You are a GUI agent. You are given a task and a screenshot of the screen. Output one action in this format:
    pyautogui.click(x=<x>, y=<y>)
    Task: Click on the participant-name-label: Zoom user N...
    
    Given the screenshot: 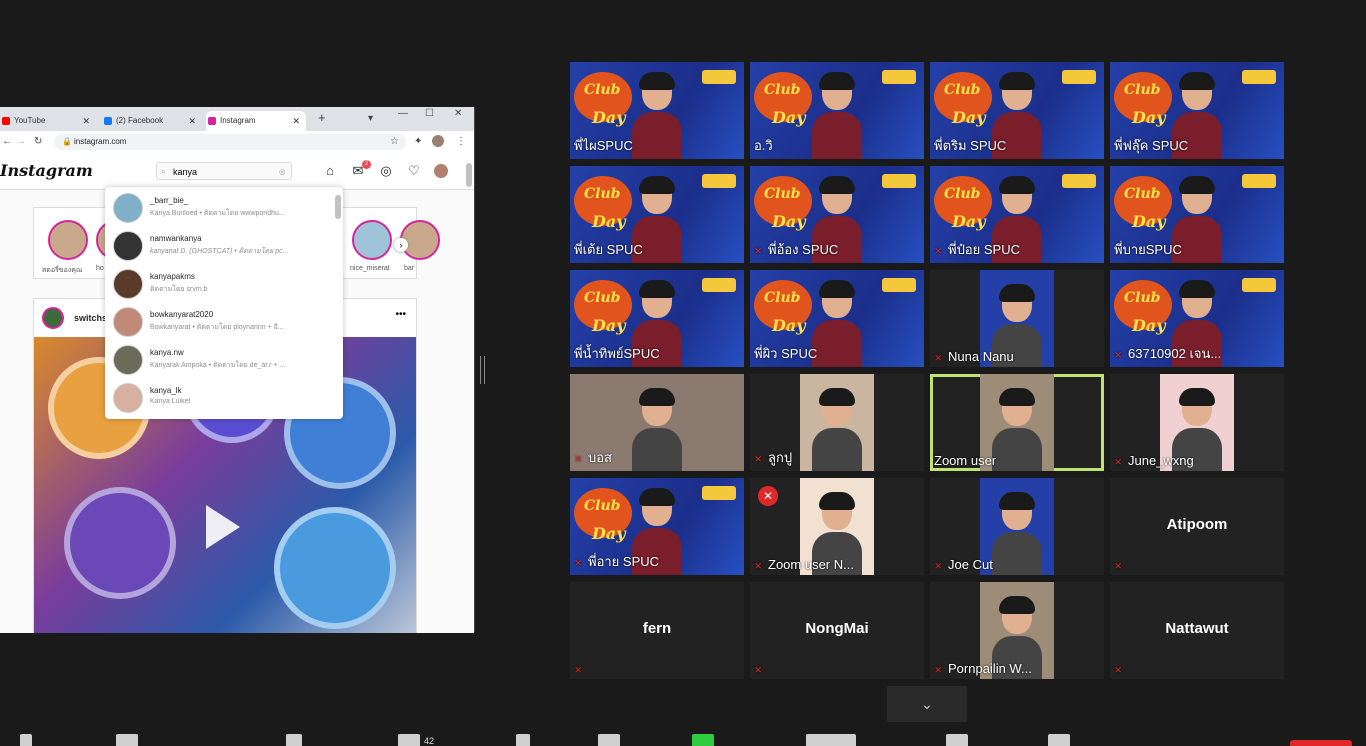 What is the action you would take?
    pyautogui.click(x=811, y=564)
    